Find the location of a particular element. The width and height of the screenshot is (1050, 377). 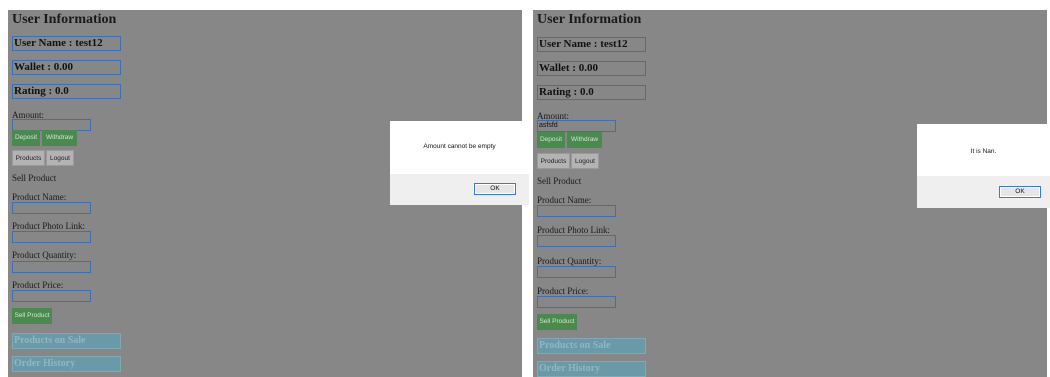

alert-dialog: It is Nan. OK is located at coordinates (983, 166).